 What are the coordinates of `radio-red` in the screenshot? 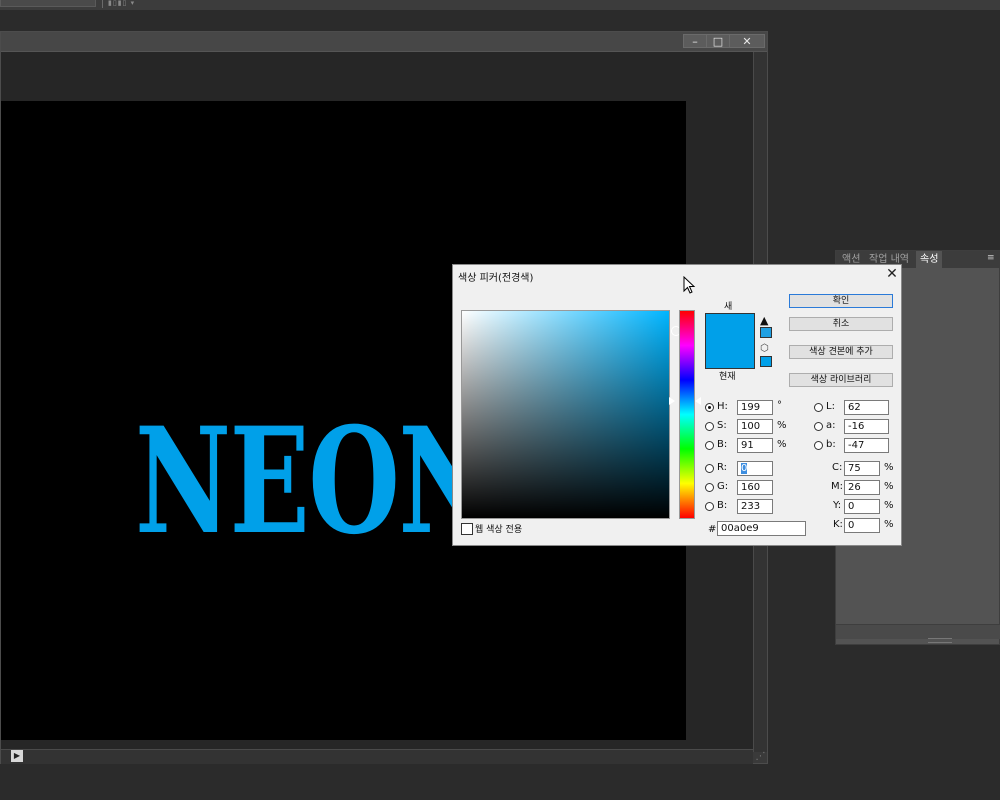 It's located at (709, 468).